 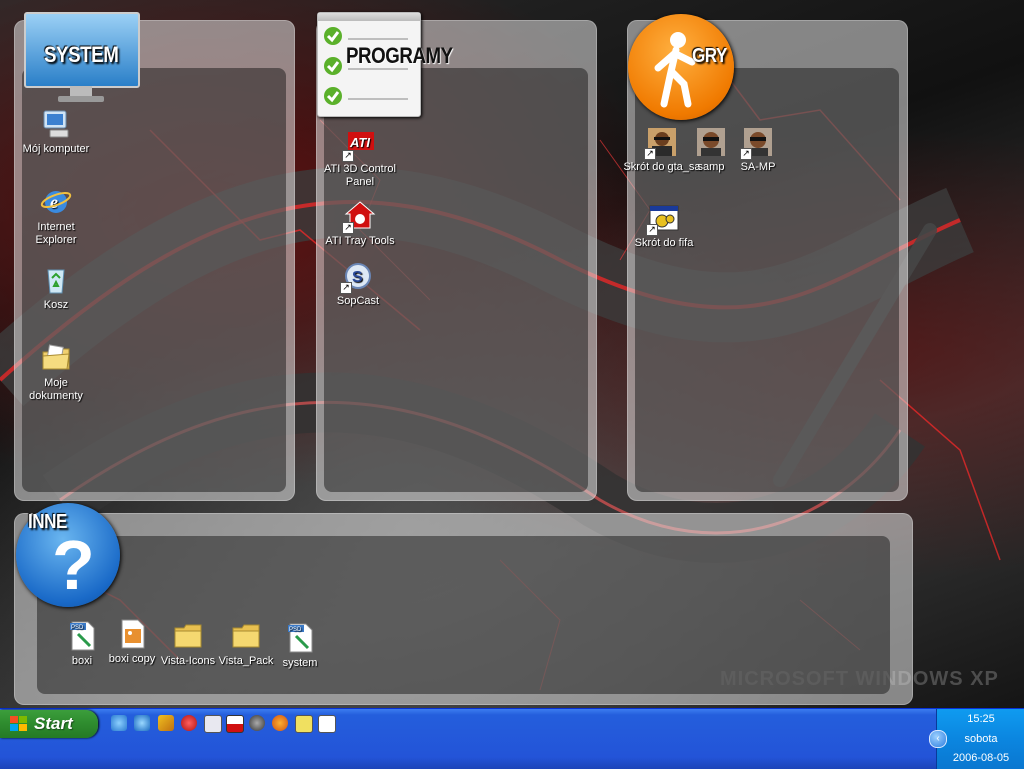 What do you see at coordinates (56, 149) in the screenshot?
I see `icon-label: Mój komputer` at bounding box center [56, 149].